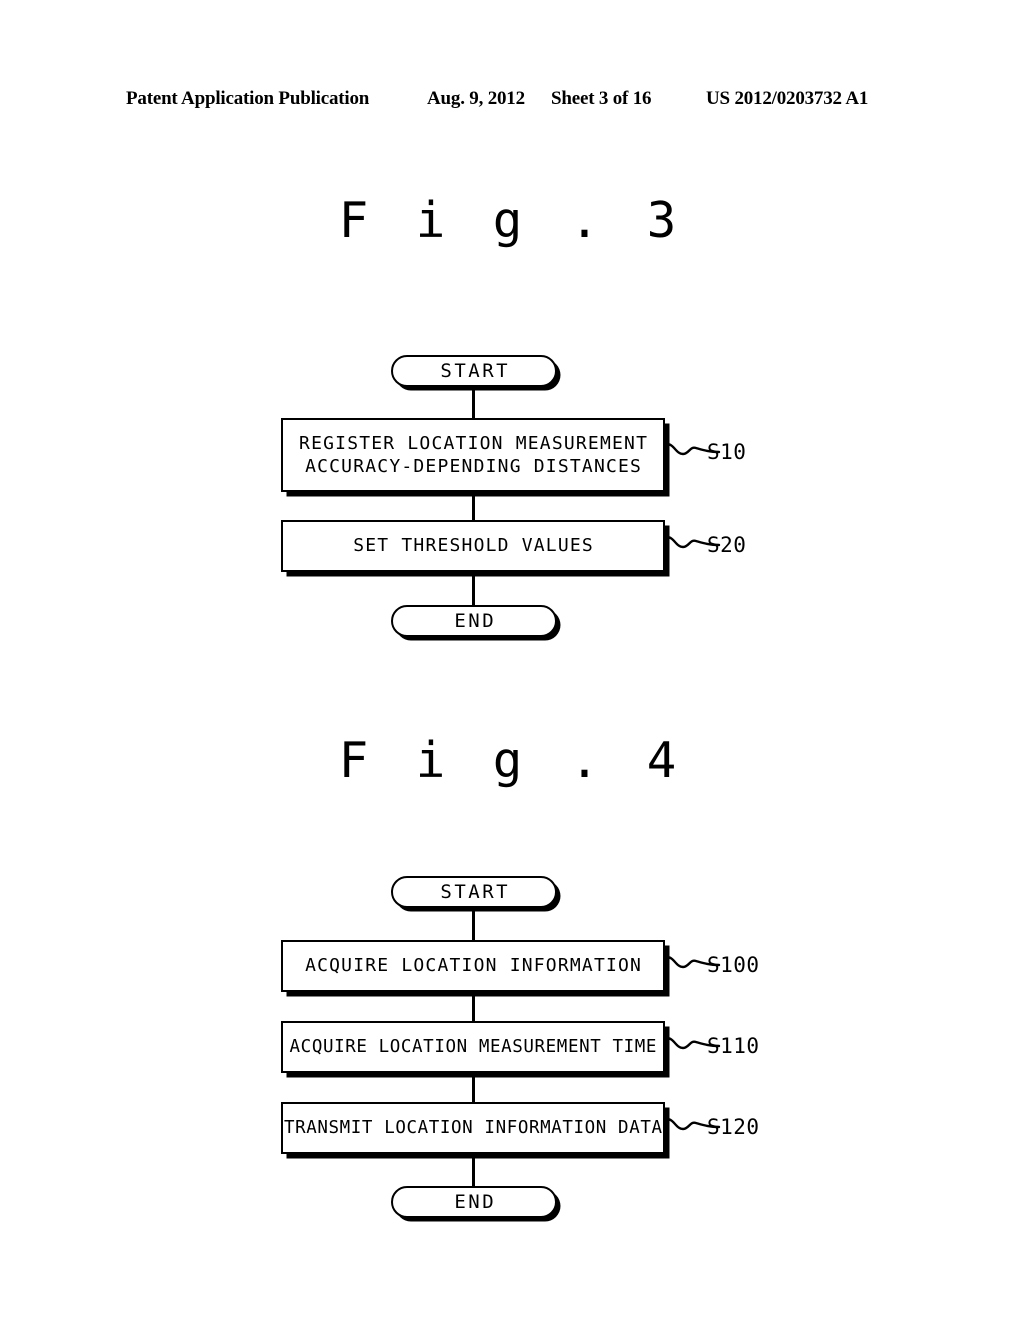  I want to click on fig4-step-box-s120: TRANSMIT LOCATION INFORMATION DATA, so click(473, 1128).